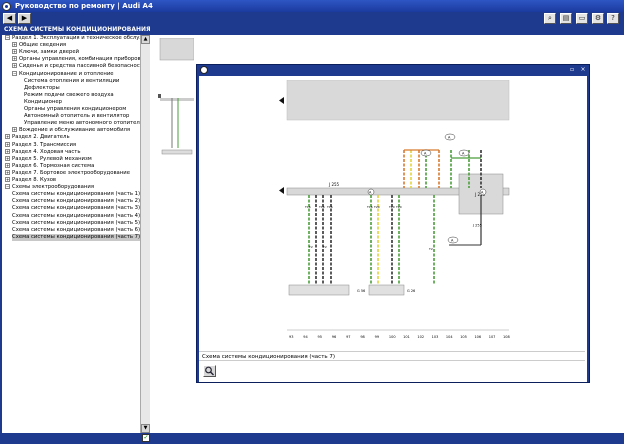 This screenshot has height=444, width=624. Describe the element at coordinates (324, 247) in the screenshot. I see `connector-label: T2` at that location.